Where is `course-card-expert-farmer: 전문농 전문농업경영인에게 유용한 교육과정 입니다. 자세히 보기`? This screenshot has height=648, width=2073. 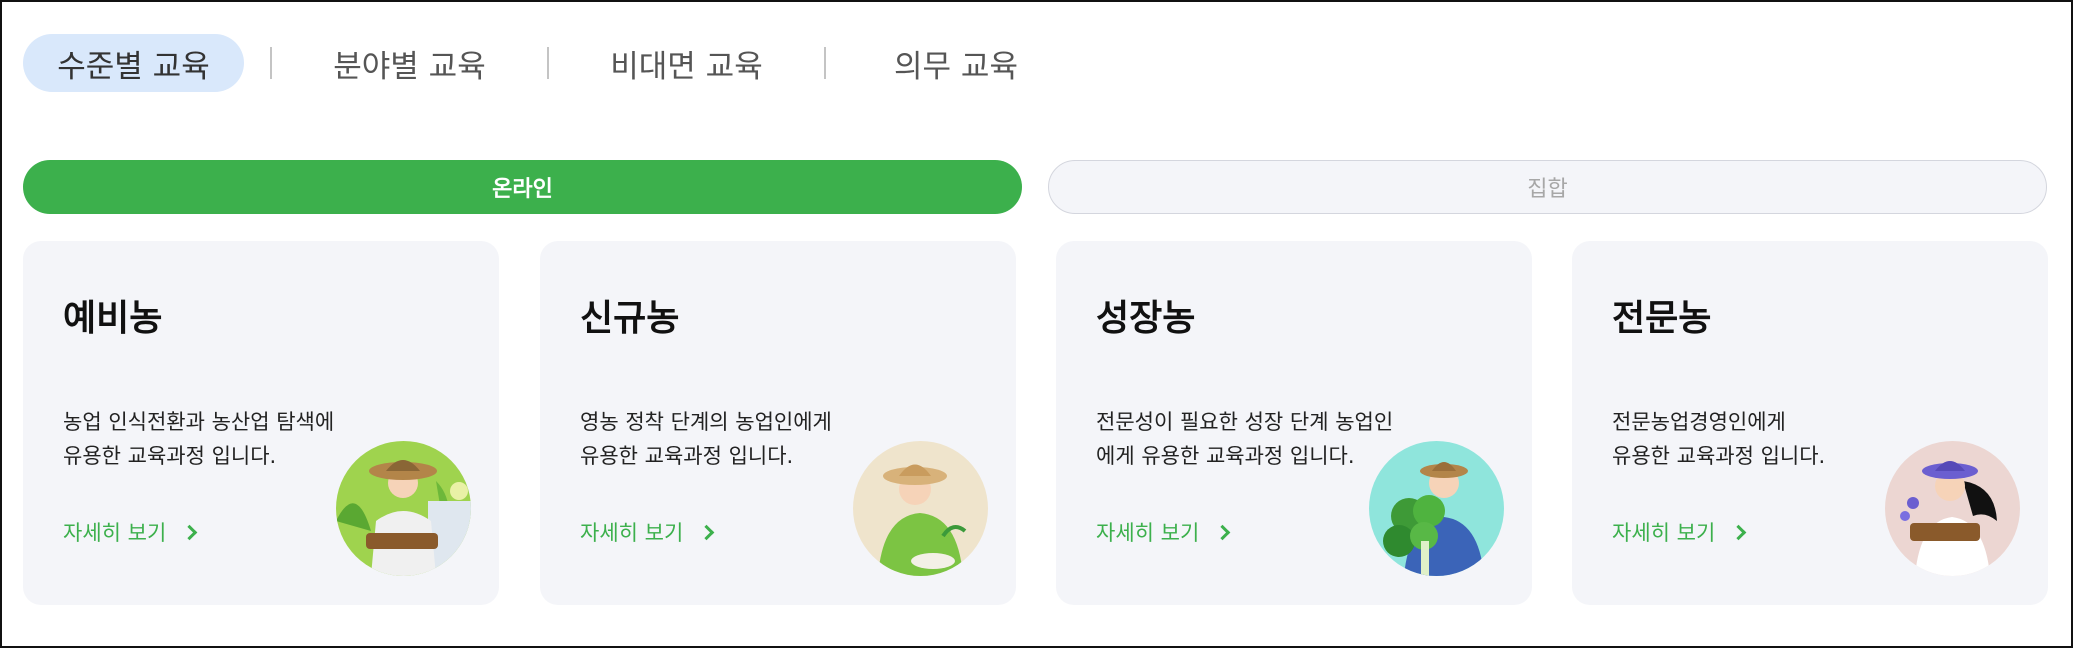
course-card-expert-farmer: 전문농 전문농업경영인에게 유용한 교육과정 입니다. 자세히 보기 is located at coordinates (1810, 423).